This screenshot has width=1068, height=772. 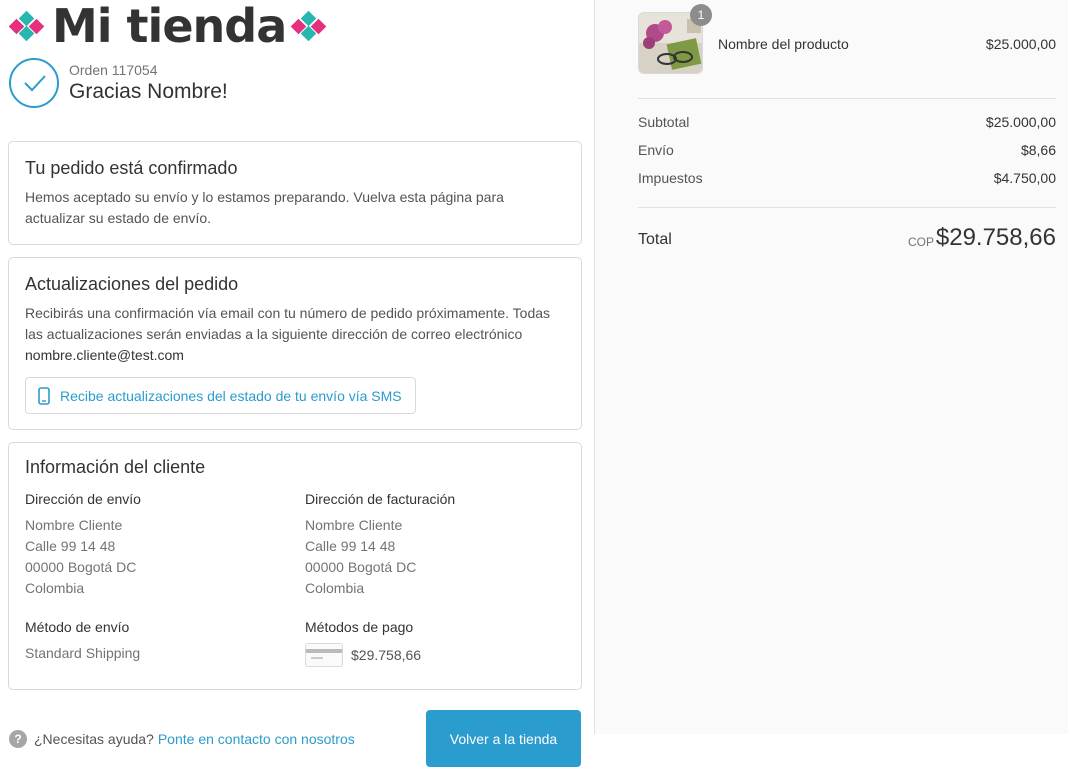 I want to click on thanks-heading: Gracias Nombre!, so click(x=148, y=91).